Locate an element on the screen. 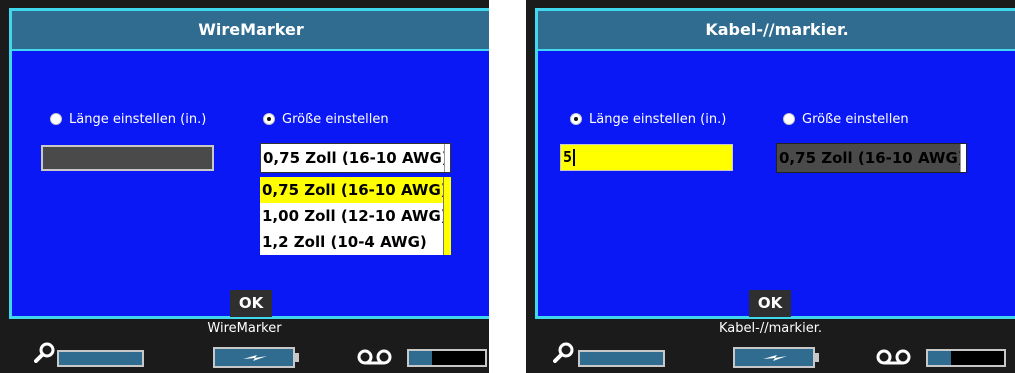  dropdown-scrollbar is located at coordinates (447, 216).